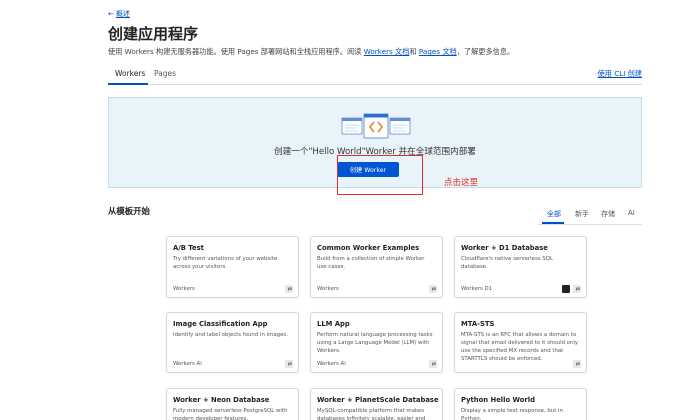 Image resolution: width=690 pixels, height=420 pixels. What do you see at coordinates (128, 84) in the screenshot?
I see `active-tab-indicator` at bounding box center [128, 84].